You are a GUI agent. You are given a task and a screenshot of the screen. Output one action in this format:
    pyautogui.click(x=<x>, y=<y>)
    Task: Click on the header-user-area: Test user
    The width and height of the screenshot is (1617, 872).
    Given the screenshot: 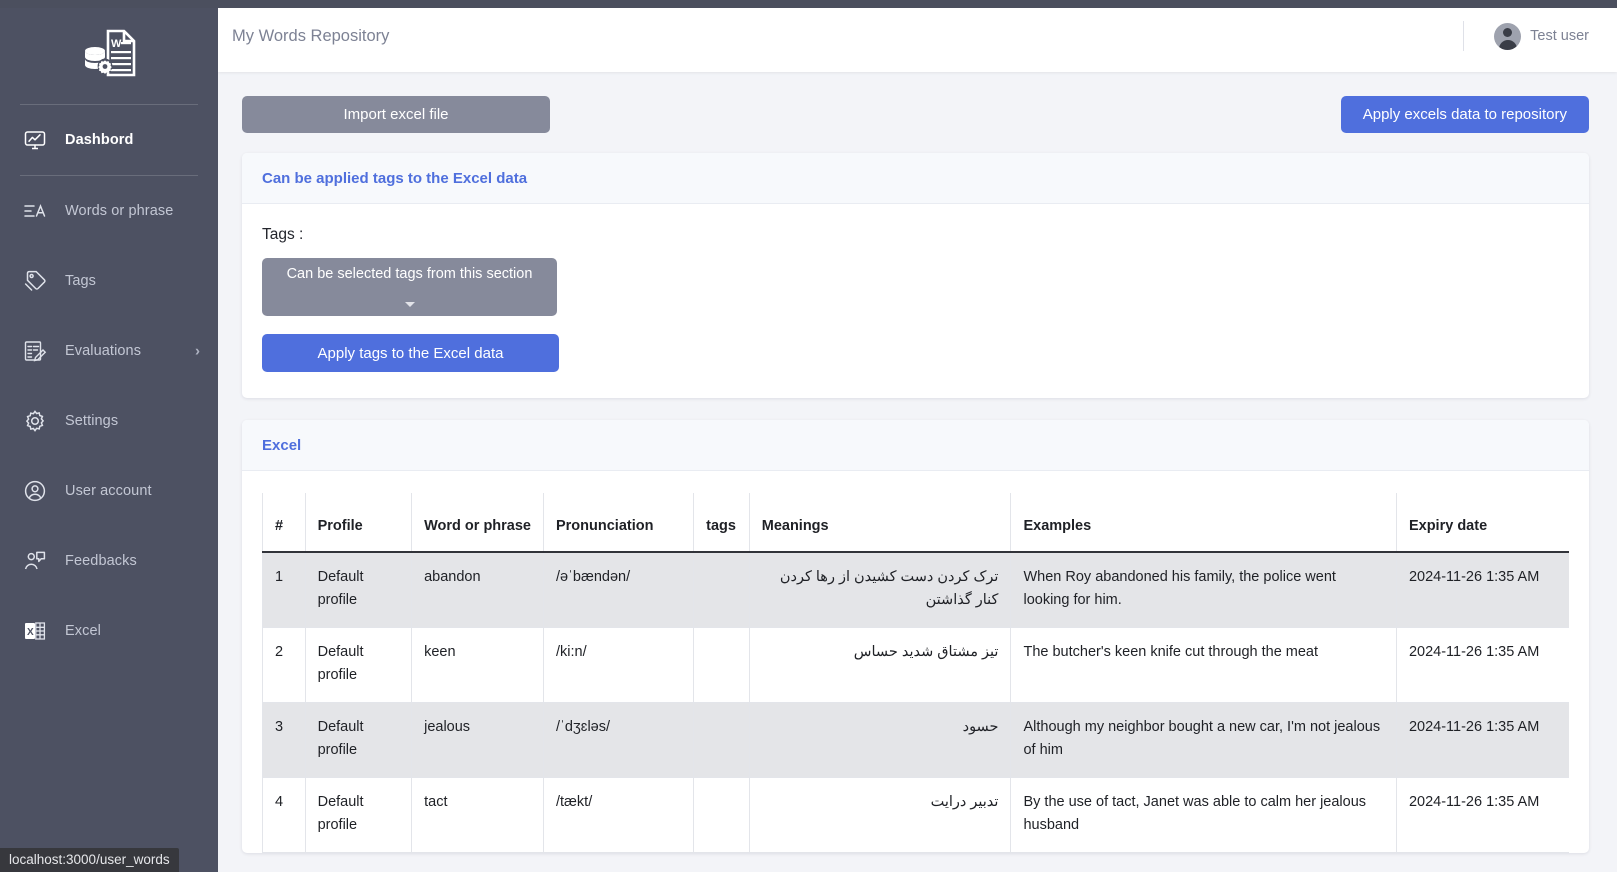 What is the action you would take?
    pyautogui.click(x=1526, y=36)
    